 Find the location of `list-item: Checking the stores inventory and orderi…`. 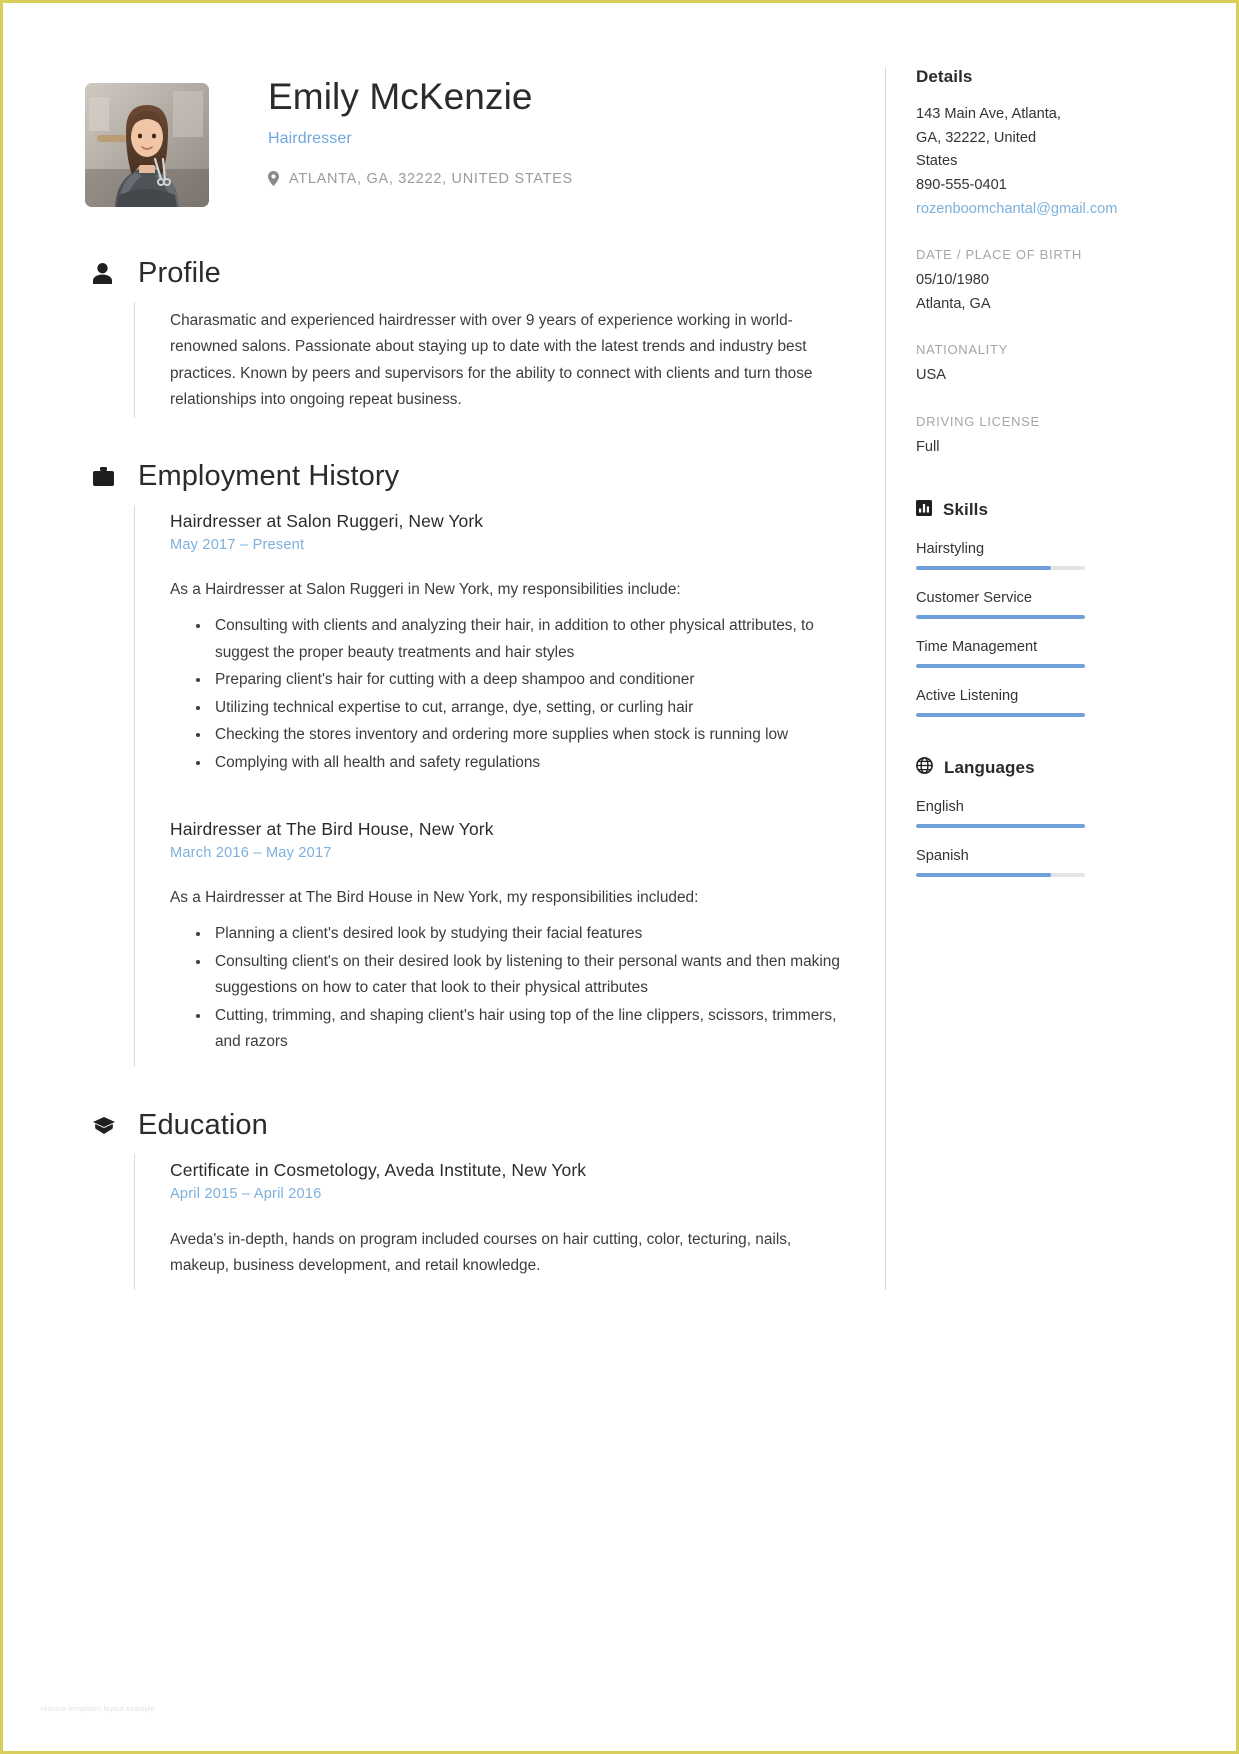

list-item: Checking the stores inventory and orderi… is located at coordinates (520, 735).